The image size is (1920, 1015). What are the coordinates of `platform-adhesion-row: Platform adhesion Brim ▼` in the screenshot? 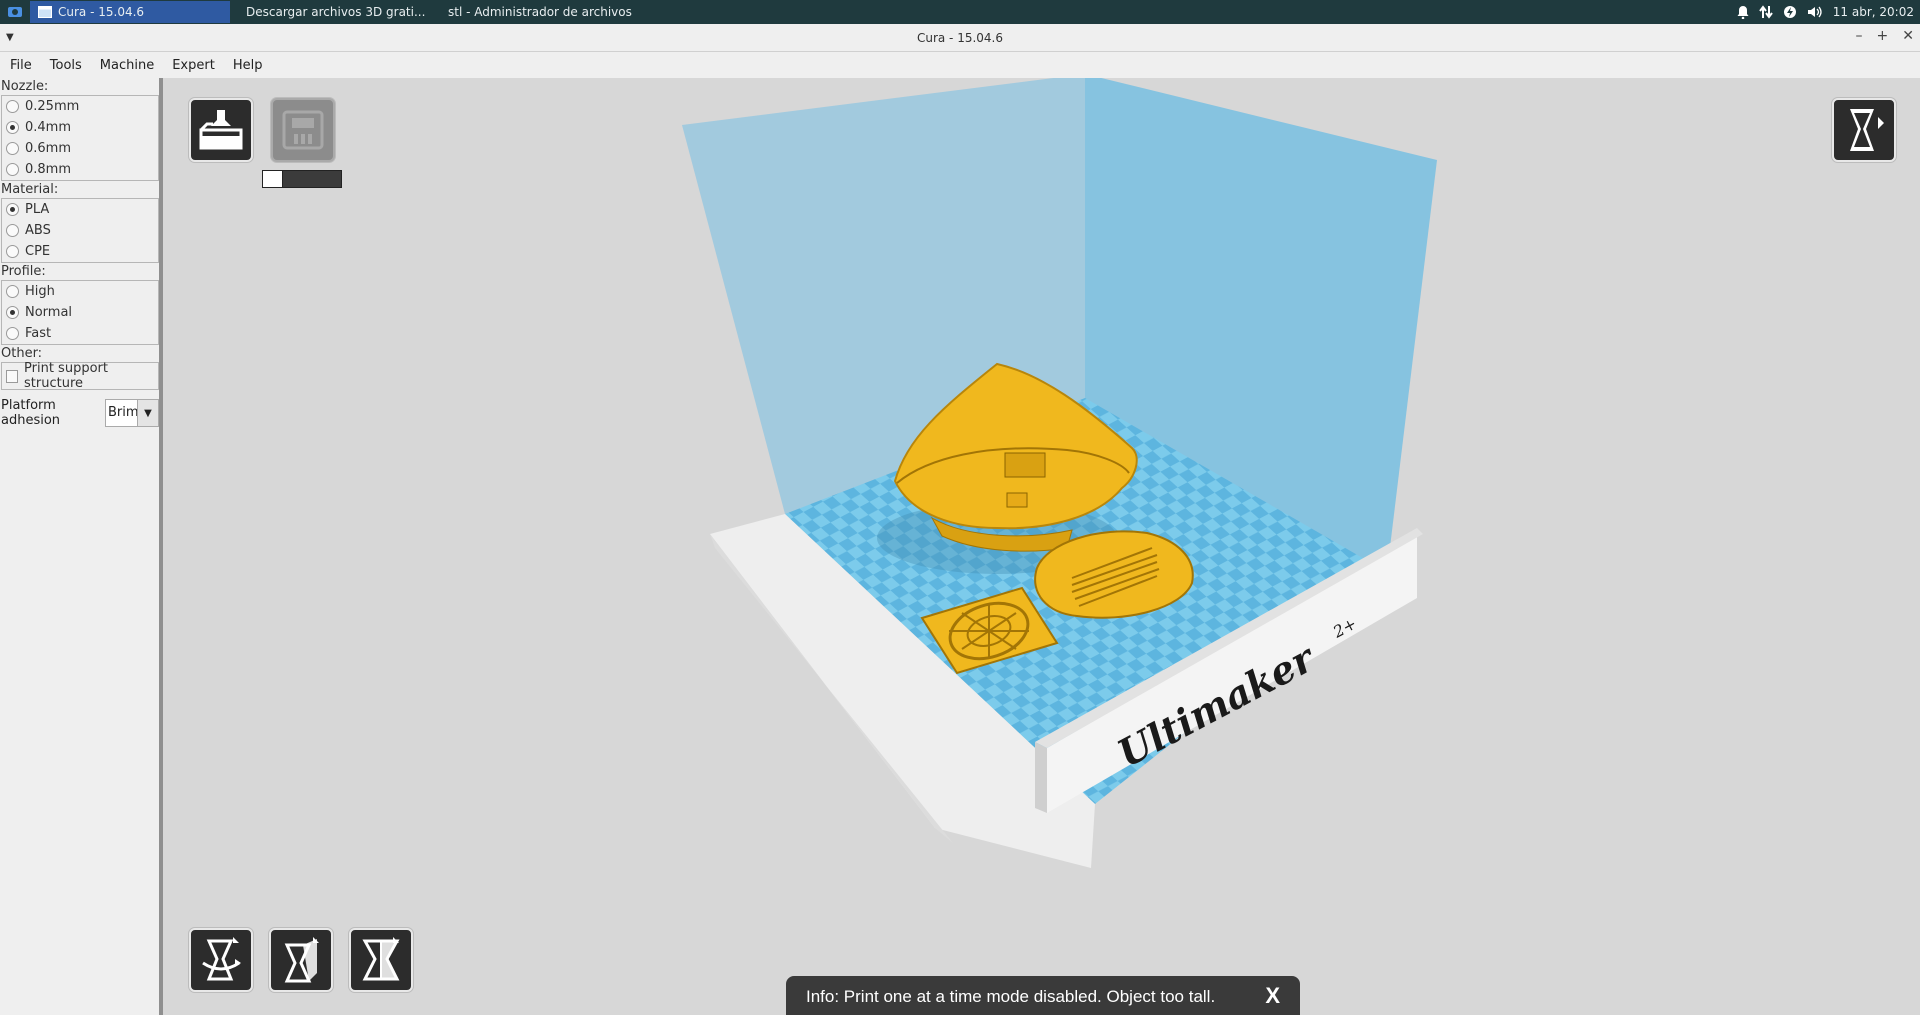 It's located at (79, 413).